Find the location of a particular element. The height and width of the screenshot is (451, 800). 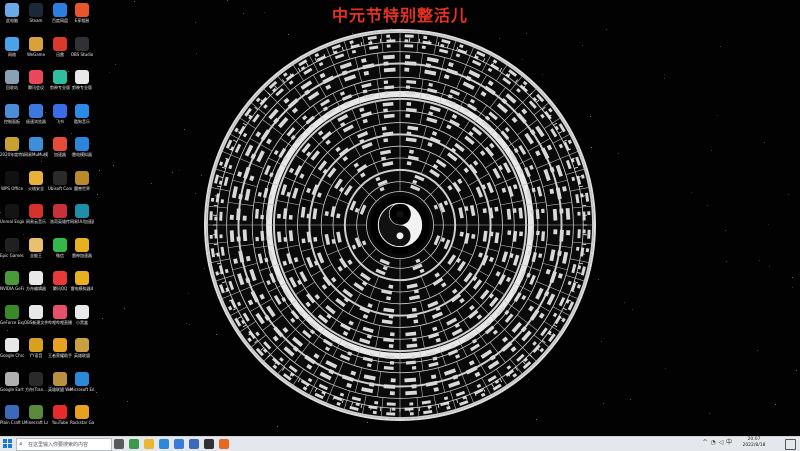

desktop-icon: NVIDIA GeForce is located at coordinates (12, 281).